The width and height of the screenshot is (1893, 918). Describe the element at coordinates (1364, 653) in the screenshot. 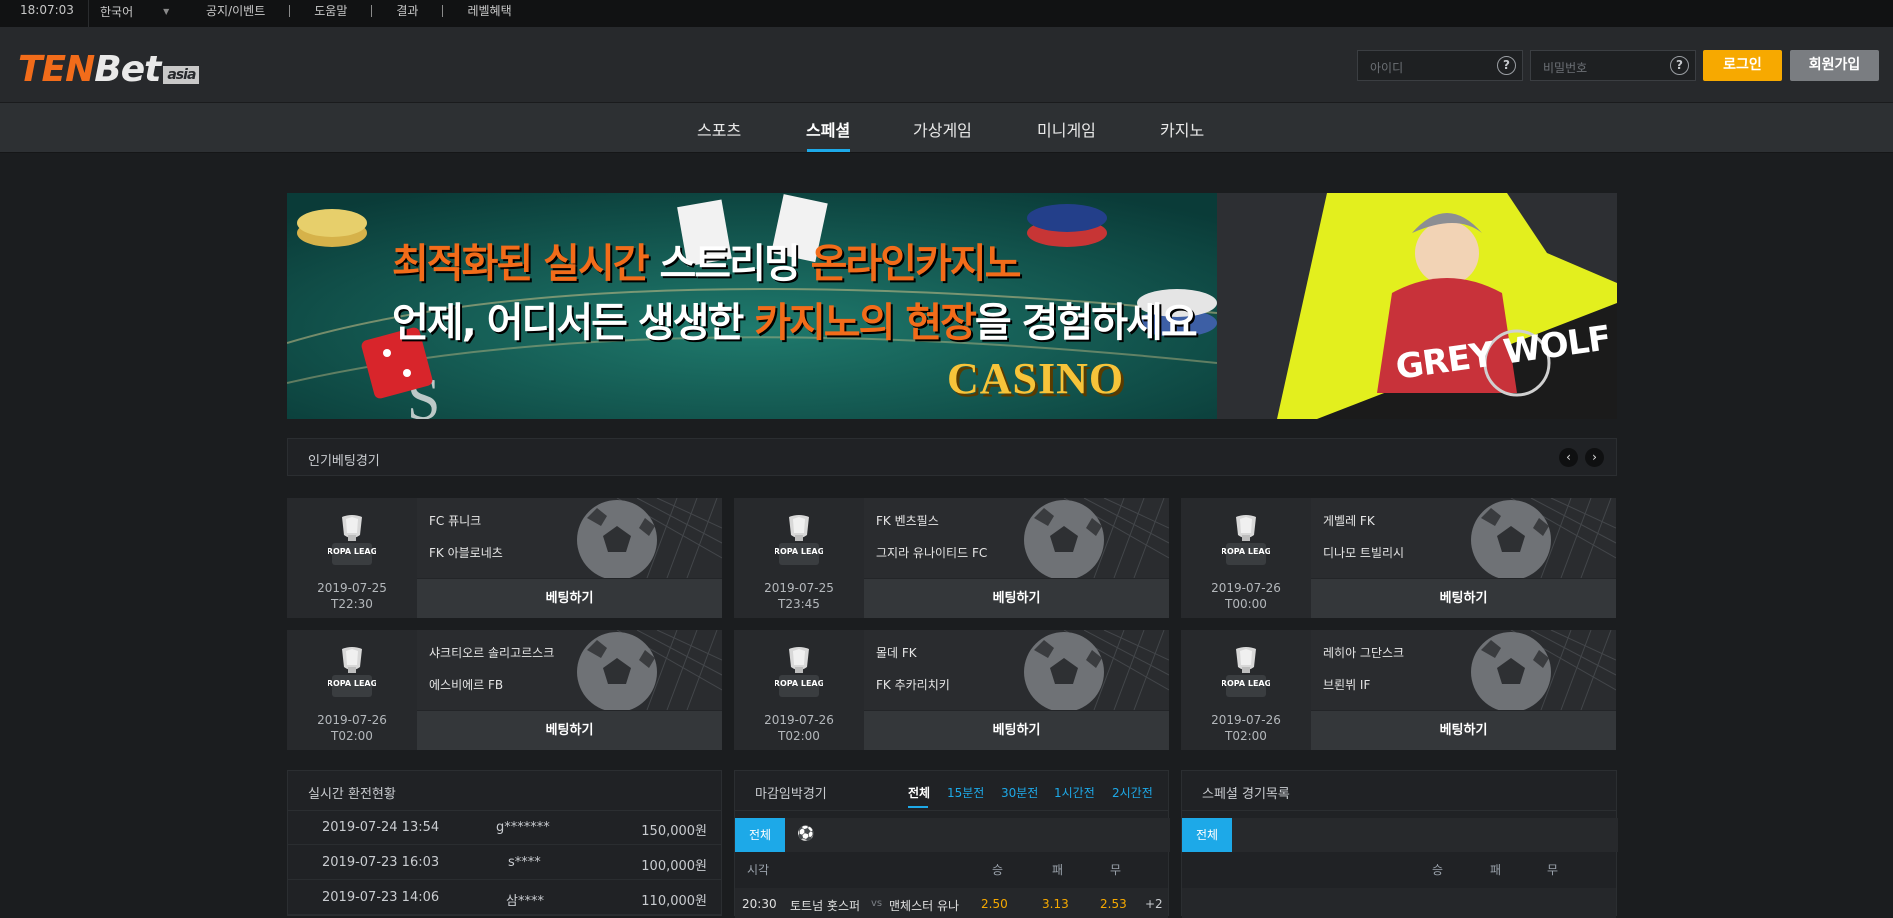

I see `home-team: 레히아 그단스크` at that location.